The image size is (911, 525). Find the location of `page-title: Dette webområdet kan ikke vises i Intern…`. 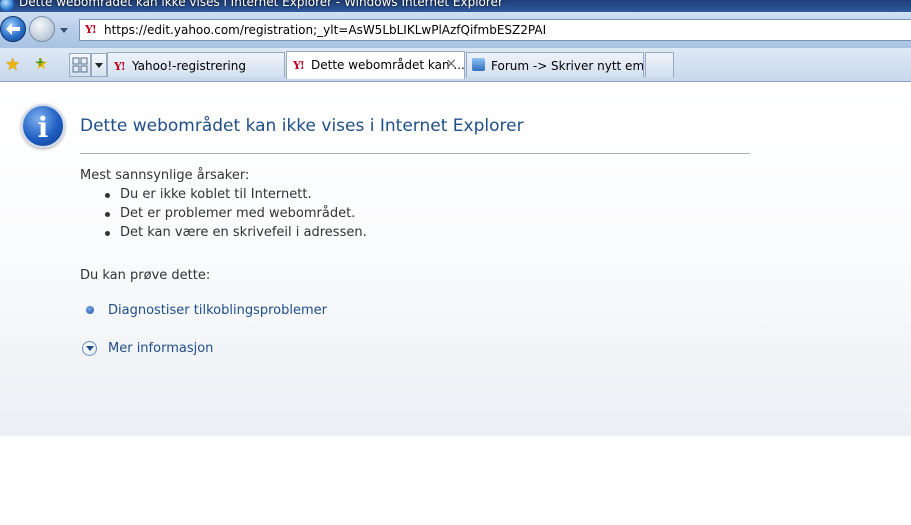

page-title: Dette webområdet kan ikke vises i Intern… is located at coordinates (302, 126).